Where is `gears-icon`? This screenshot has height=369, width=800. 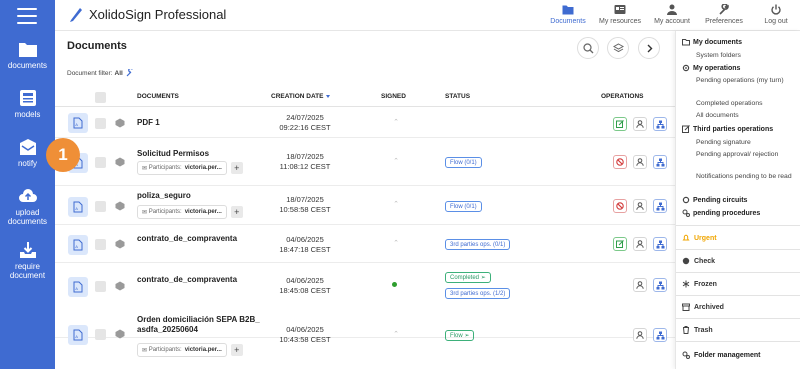
gears-icon is located at coordinates (686, 213).